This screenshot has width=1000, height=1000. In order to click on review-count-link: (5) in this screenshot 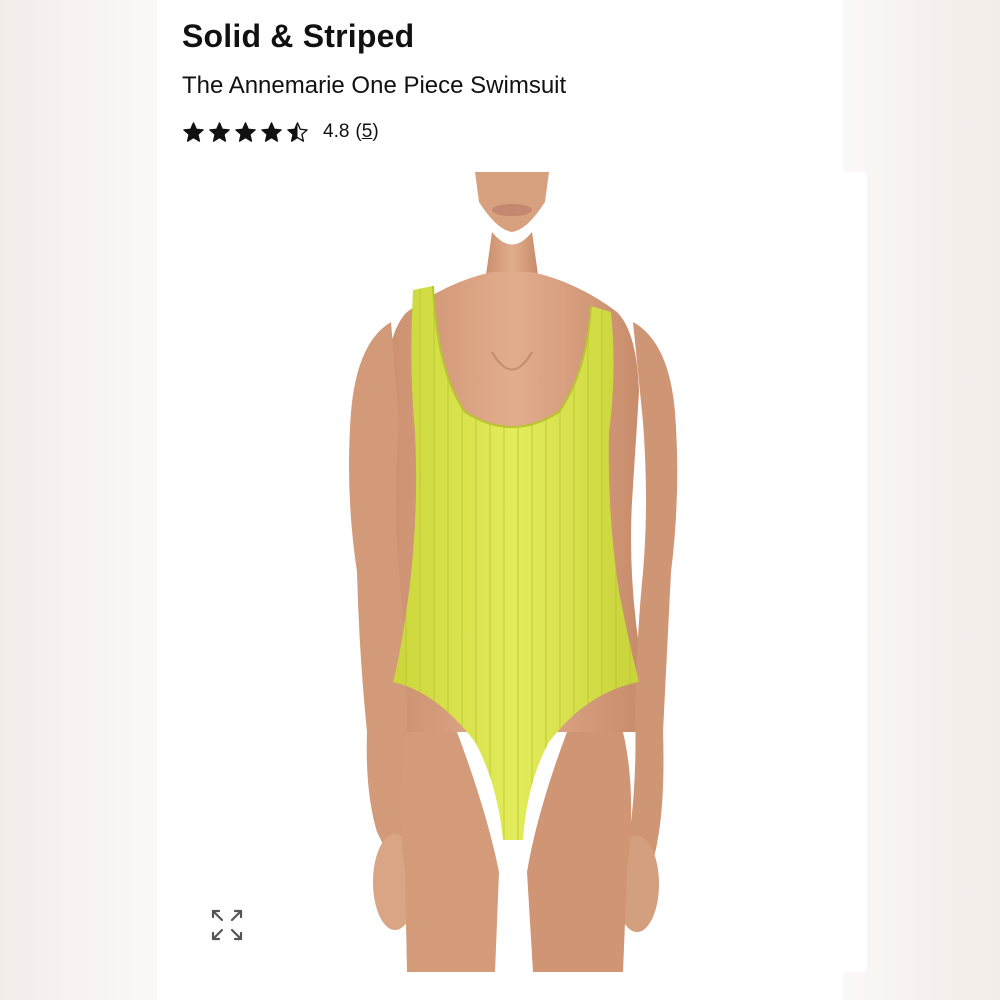, I will do `click(366, 132)`.